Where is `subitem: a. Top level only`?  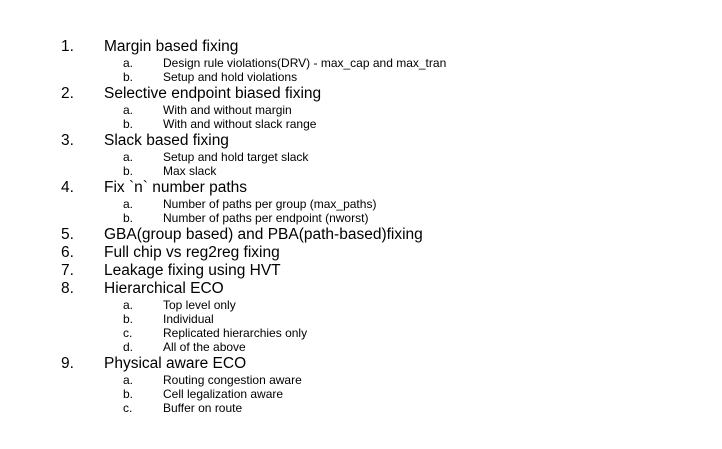 subitem: a. Top level only is located at coordinates (361, 305).